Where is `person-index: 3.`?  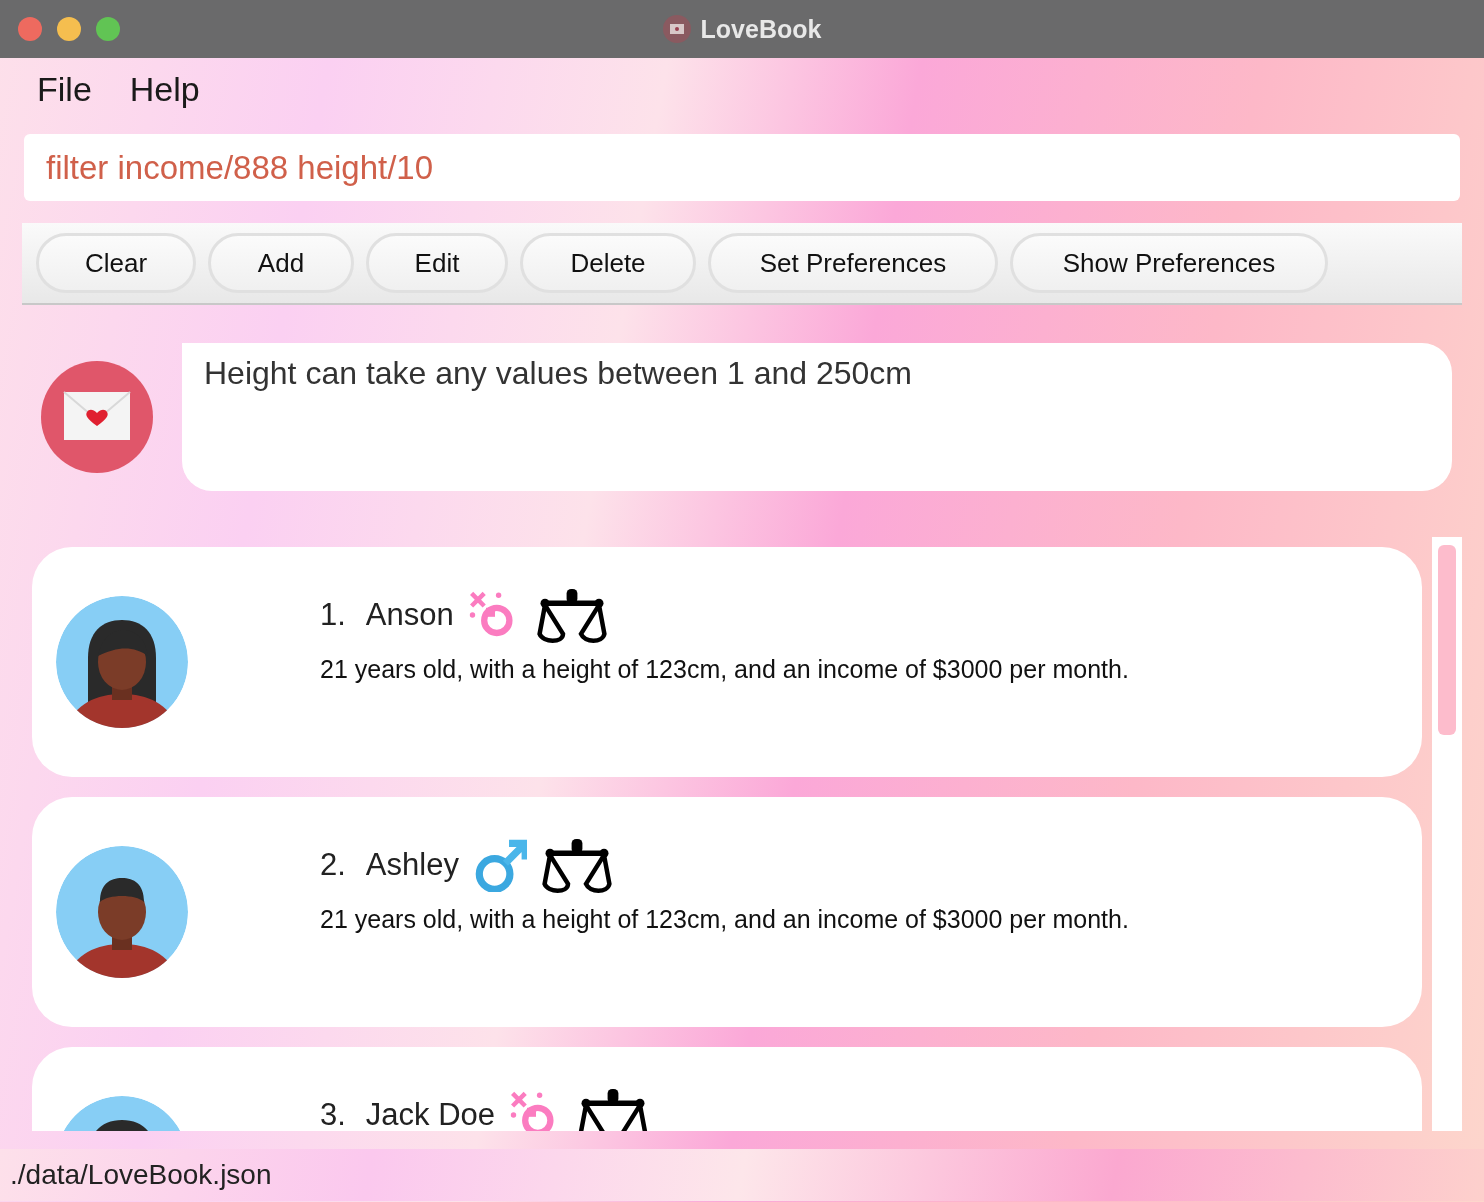 person-index: 3. is located at coordinates (333, 1114).